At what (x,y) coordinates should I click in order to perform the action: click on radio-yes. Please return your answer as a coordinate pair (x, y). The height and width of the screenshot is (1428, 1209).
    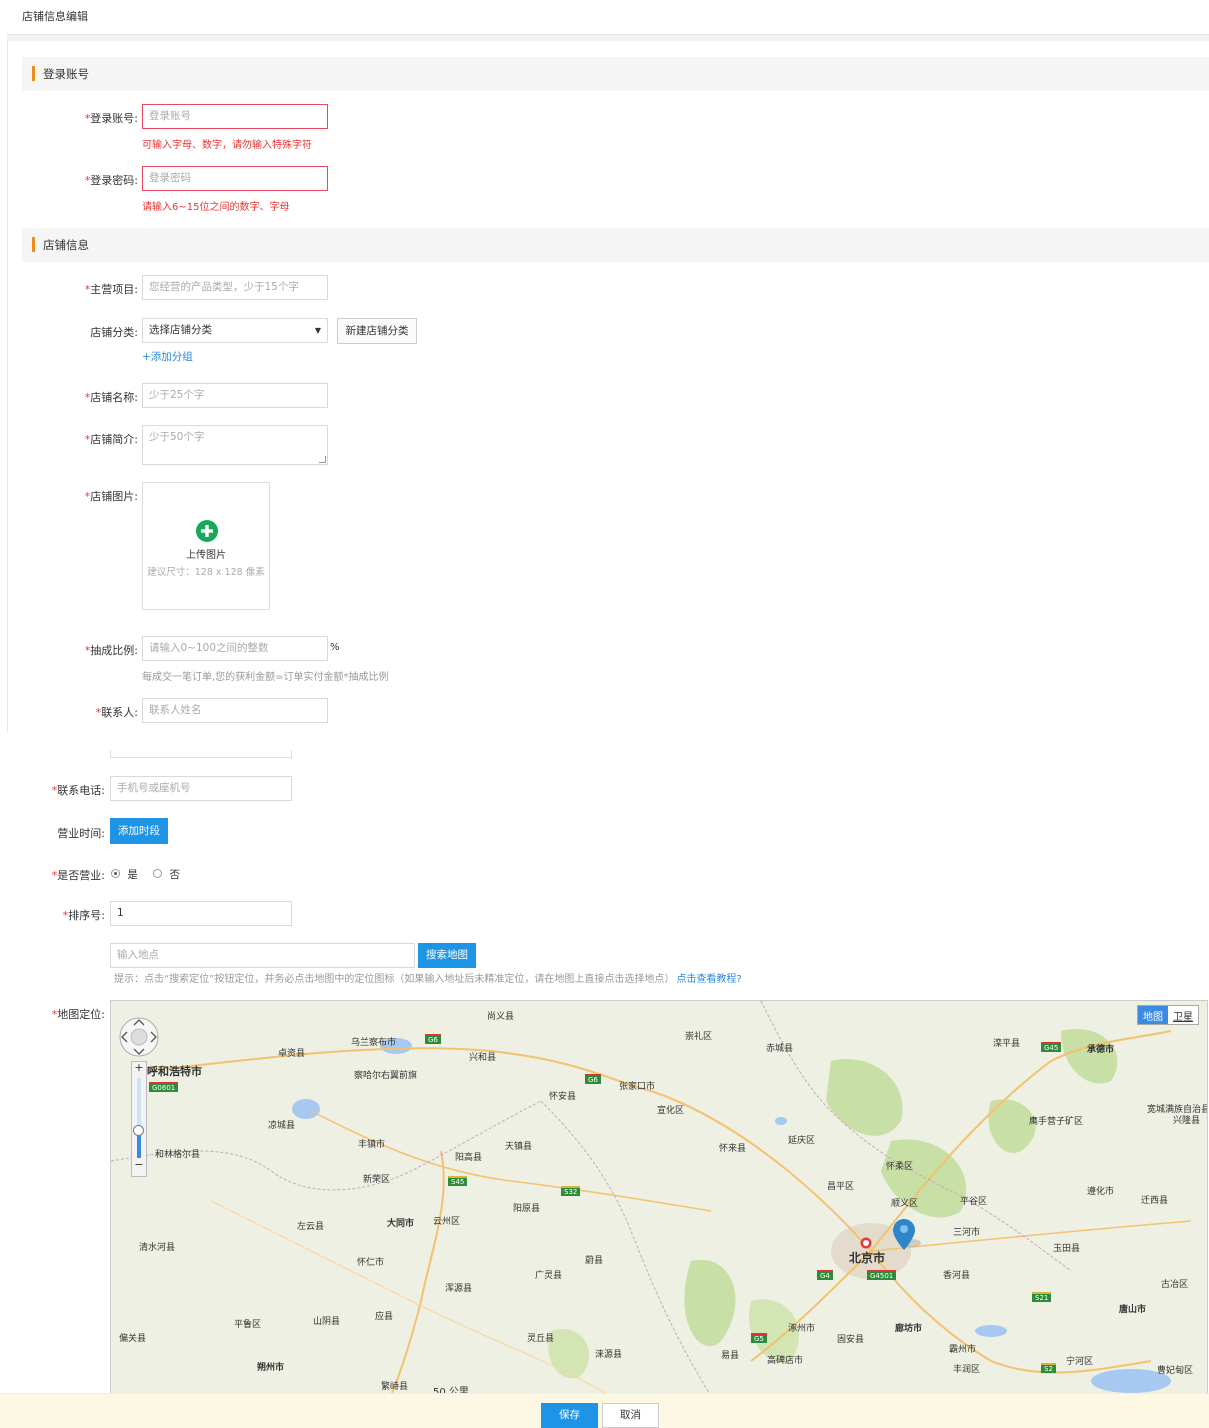
    Looking at the image, I should click on (115, 873).